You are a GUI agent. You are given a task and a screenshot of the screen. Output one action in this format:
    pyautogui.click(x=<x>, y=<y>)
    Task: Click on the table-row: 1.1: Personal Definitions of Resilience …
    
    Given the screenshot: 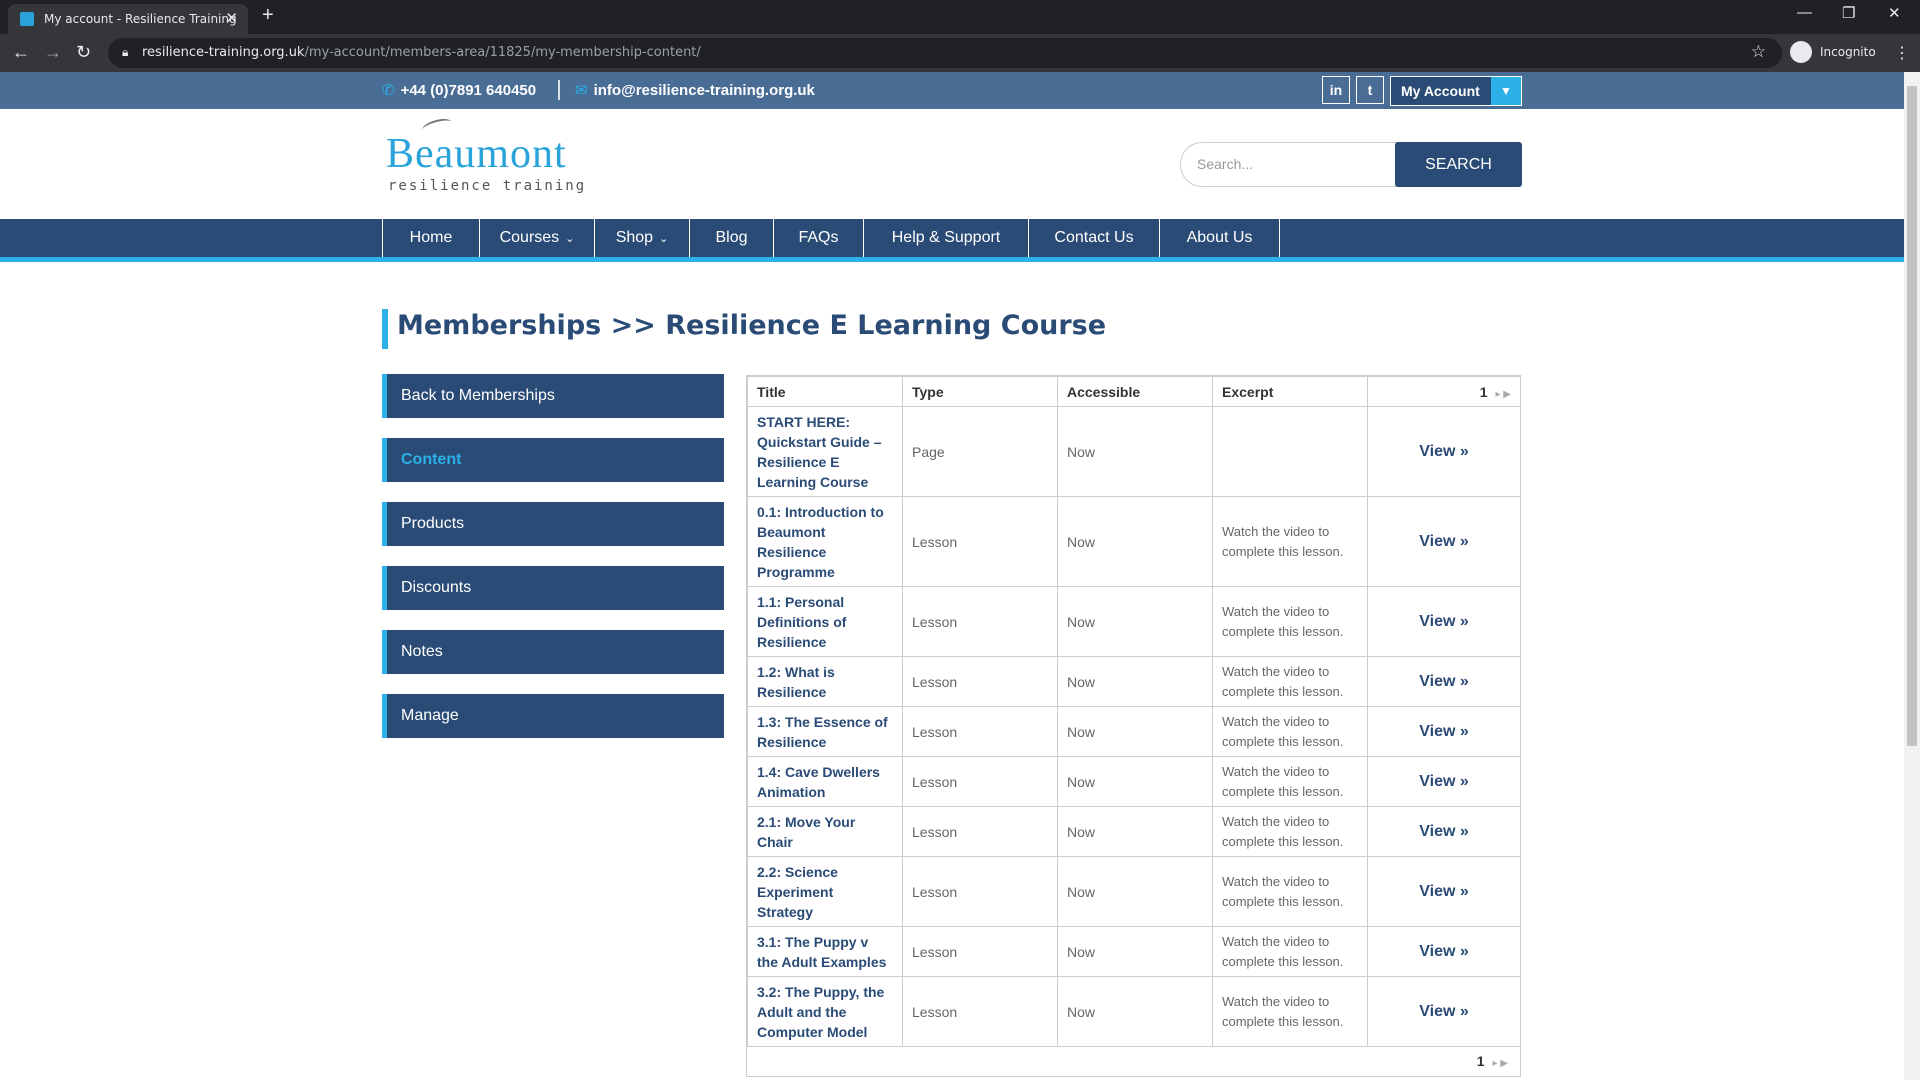 What is the action you would take?
    pyautogui.click(x=1134, y=621)
    